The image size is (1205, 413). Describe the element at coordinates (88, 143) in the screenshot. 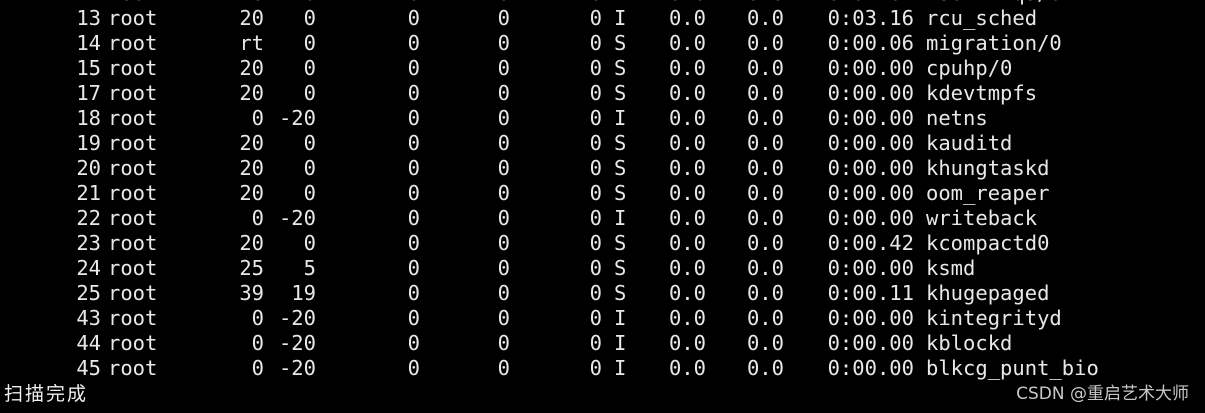

I see `process-pid: 19` at that location.